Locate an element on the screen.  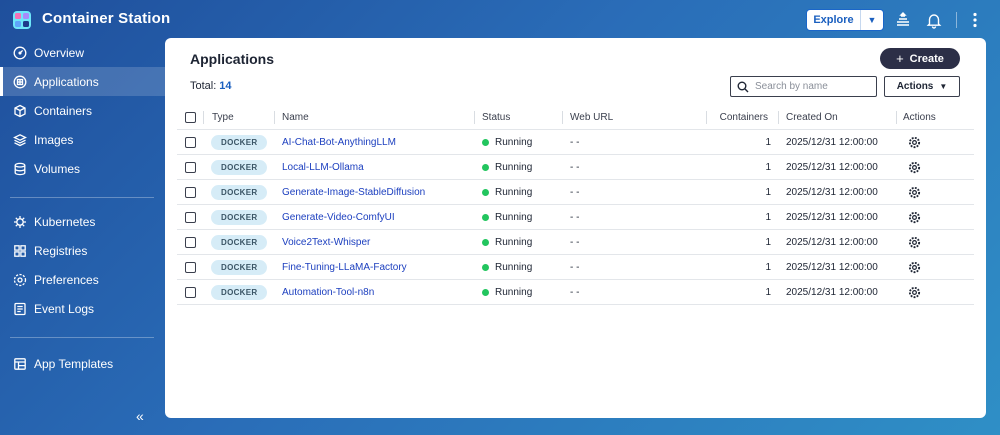
sidebar-item-label: Containers is located at coordinates (63, 110).